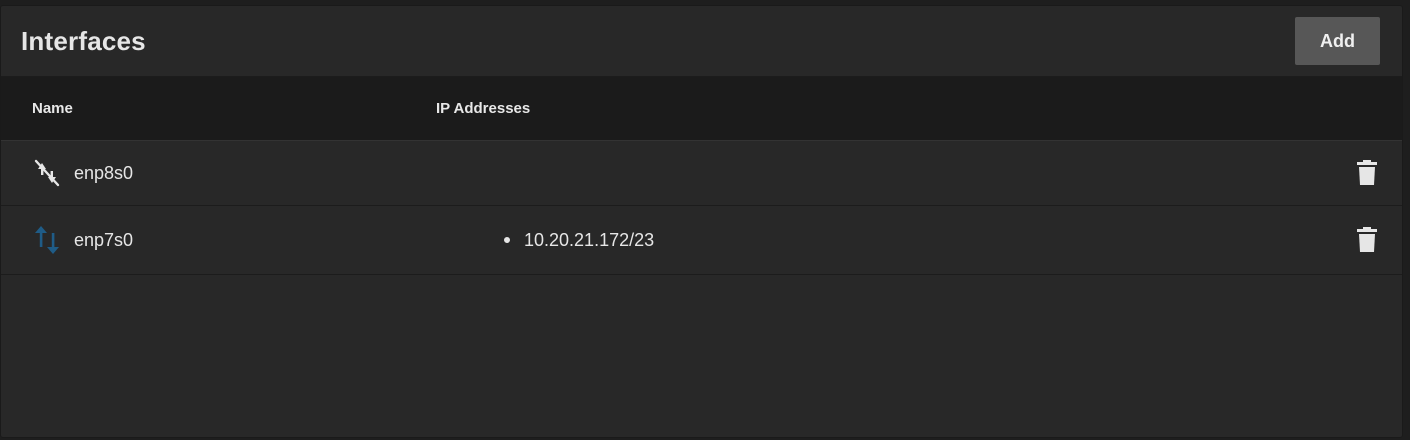 This screenshot has width=1410, height=440. What do you see at coordinates (218, 240) in the screenshot?
I see `name-cell: enp7s0` at bounding box center [218, 240].